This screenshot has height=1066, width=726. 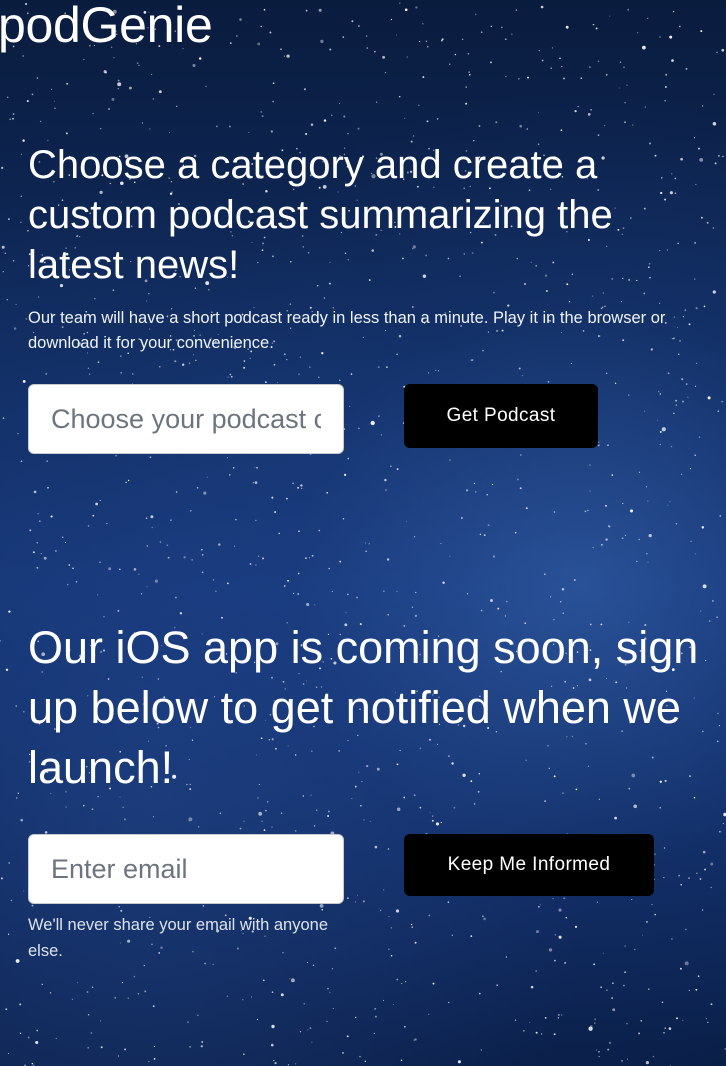 What do you see at coordinates (529, 865) in the screenshot?
I see `keep-me-informed-button: Keep Me Informed` at bounding box center [529, 865].